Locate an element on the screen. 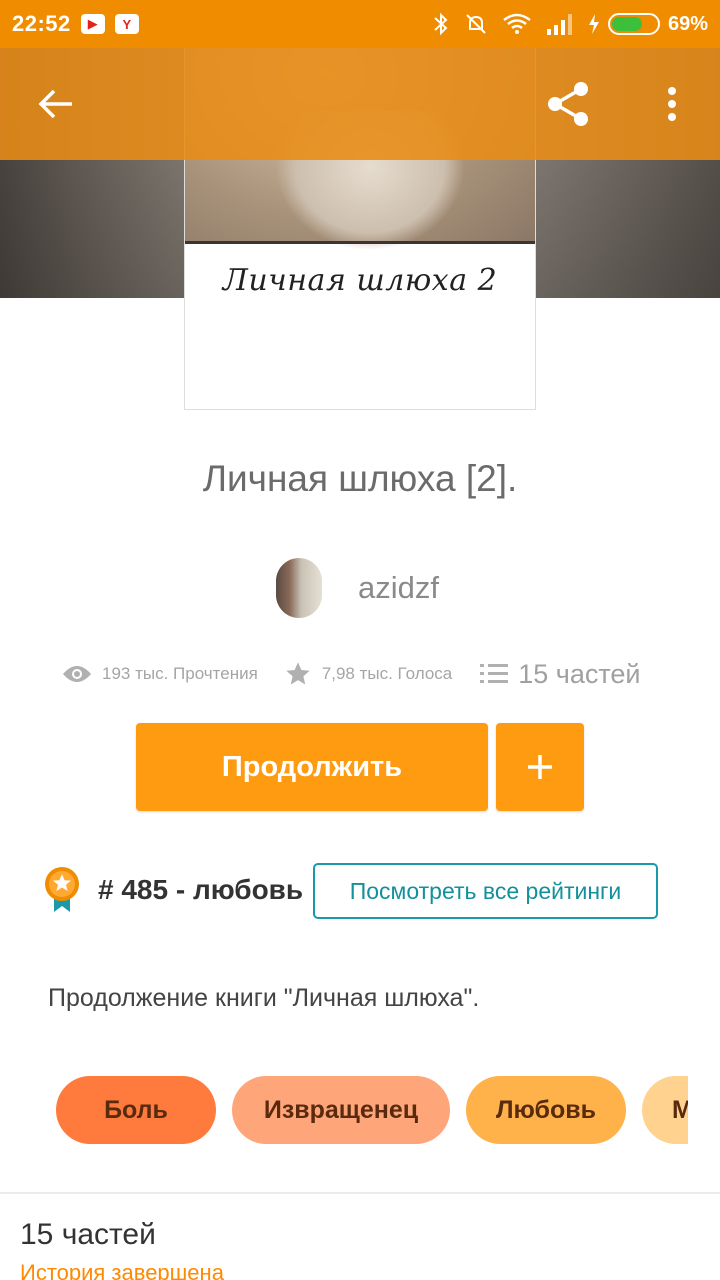  continue-reading-button: Продолжить is located at coordinates (312, 767).